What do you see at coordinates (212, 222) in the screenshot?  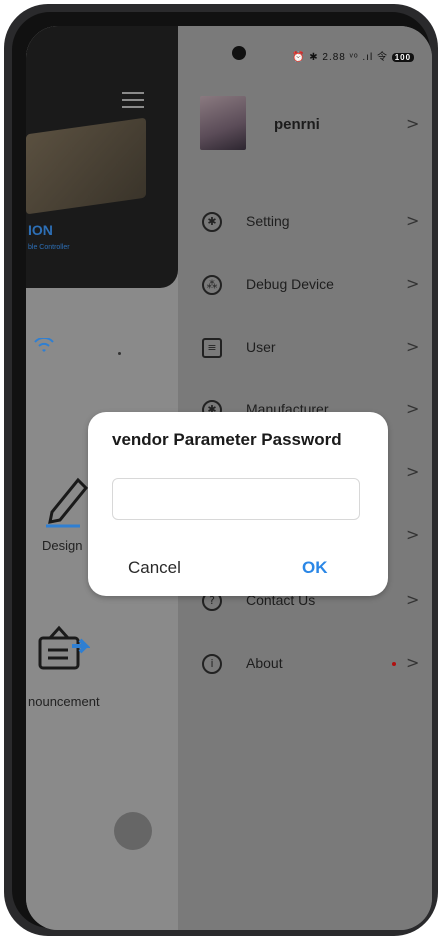 I see `gear-icon: ✱` at bounding box center [212, 222].